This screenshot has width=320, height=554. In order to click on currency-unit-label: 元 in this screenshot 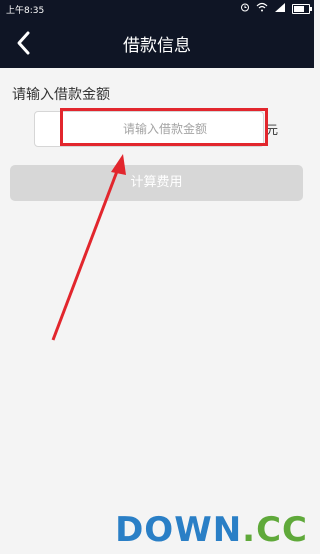, I will do `click(272, 130)`.